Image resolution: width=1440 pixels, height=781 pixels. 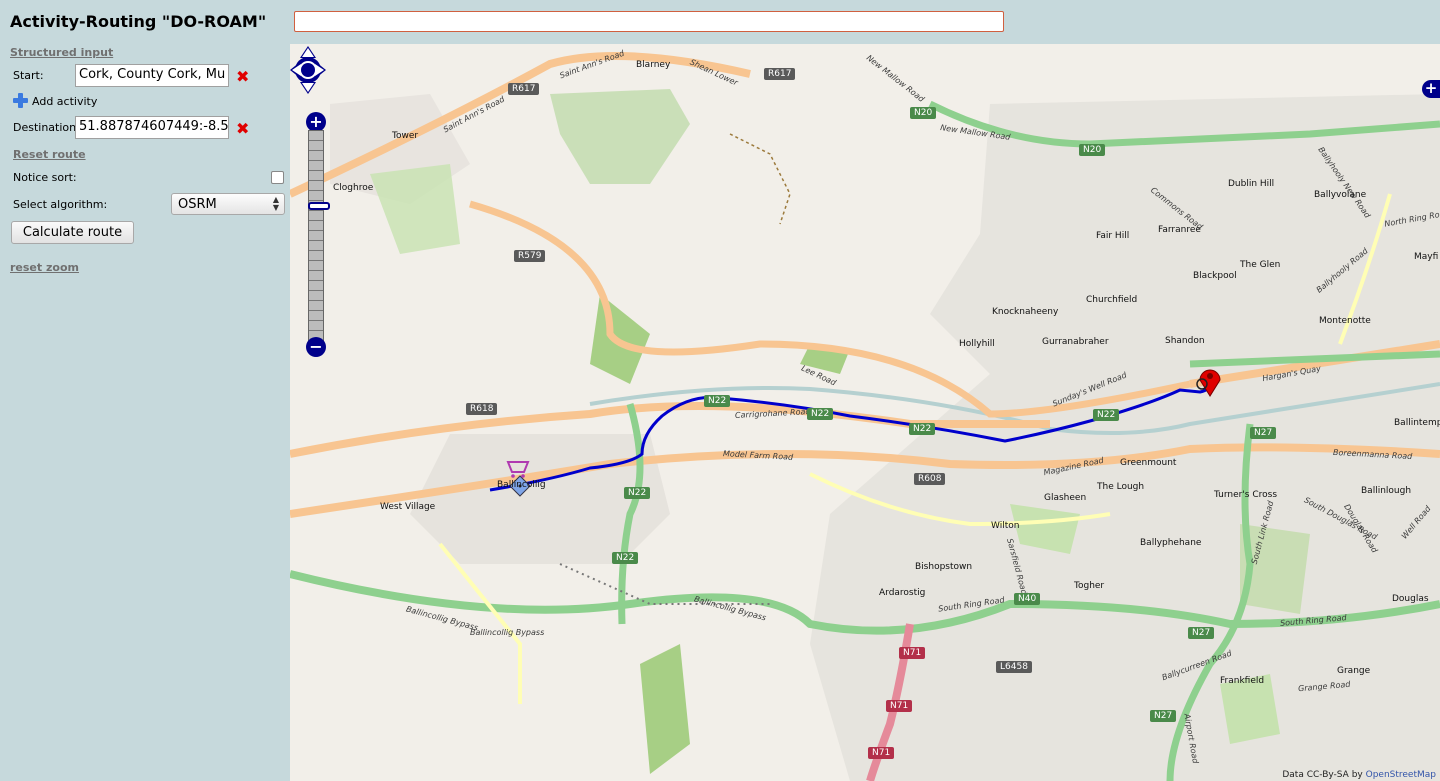 What do you see at coordinates (1014, 667) in the screenshot?
I see `road-shield: L6458` at bounding box center [1014, 667].